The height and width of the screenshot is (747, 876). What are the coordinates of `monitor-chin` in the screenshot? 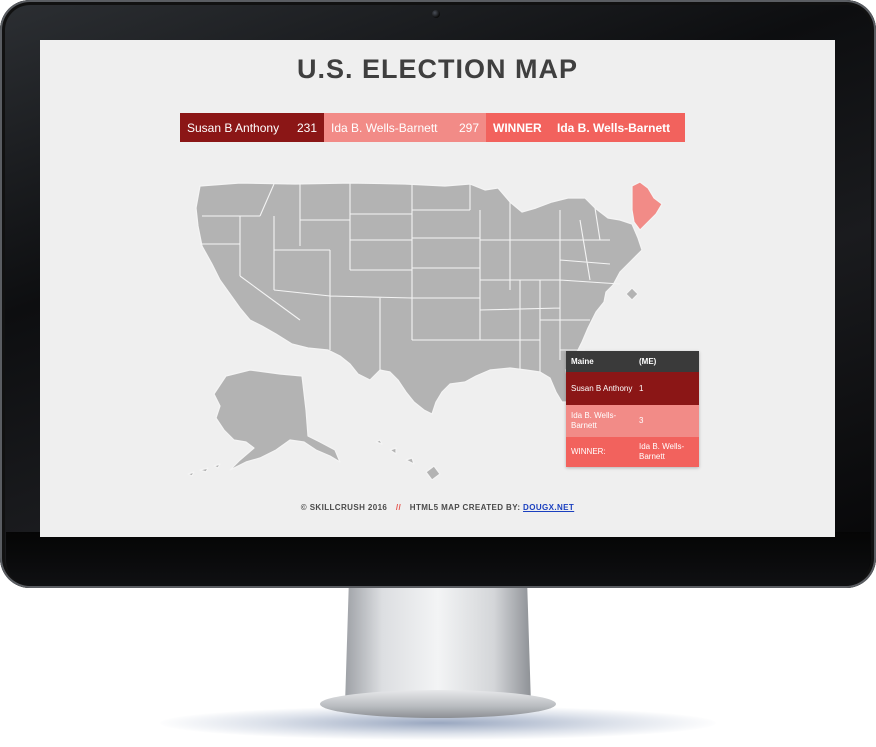 It's located at (438, 559).